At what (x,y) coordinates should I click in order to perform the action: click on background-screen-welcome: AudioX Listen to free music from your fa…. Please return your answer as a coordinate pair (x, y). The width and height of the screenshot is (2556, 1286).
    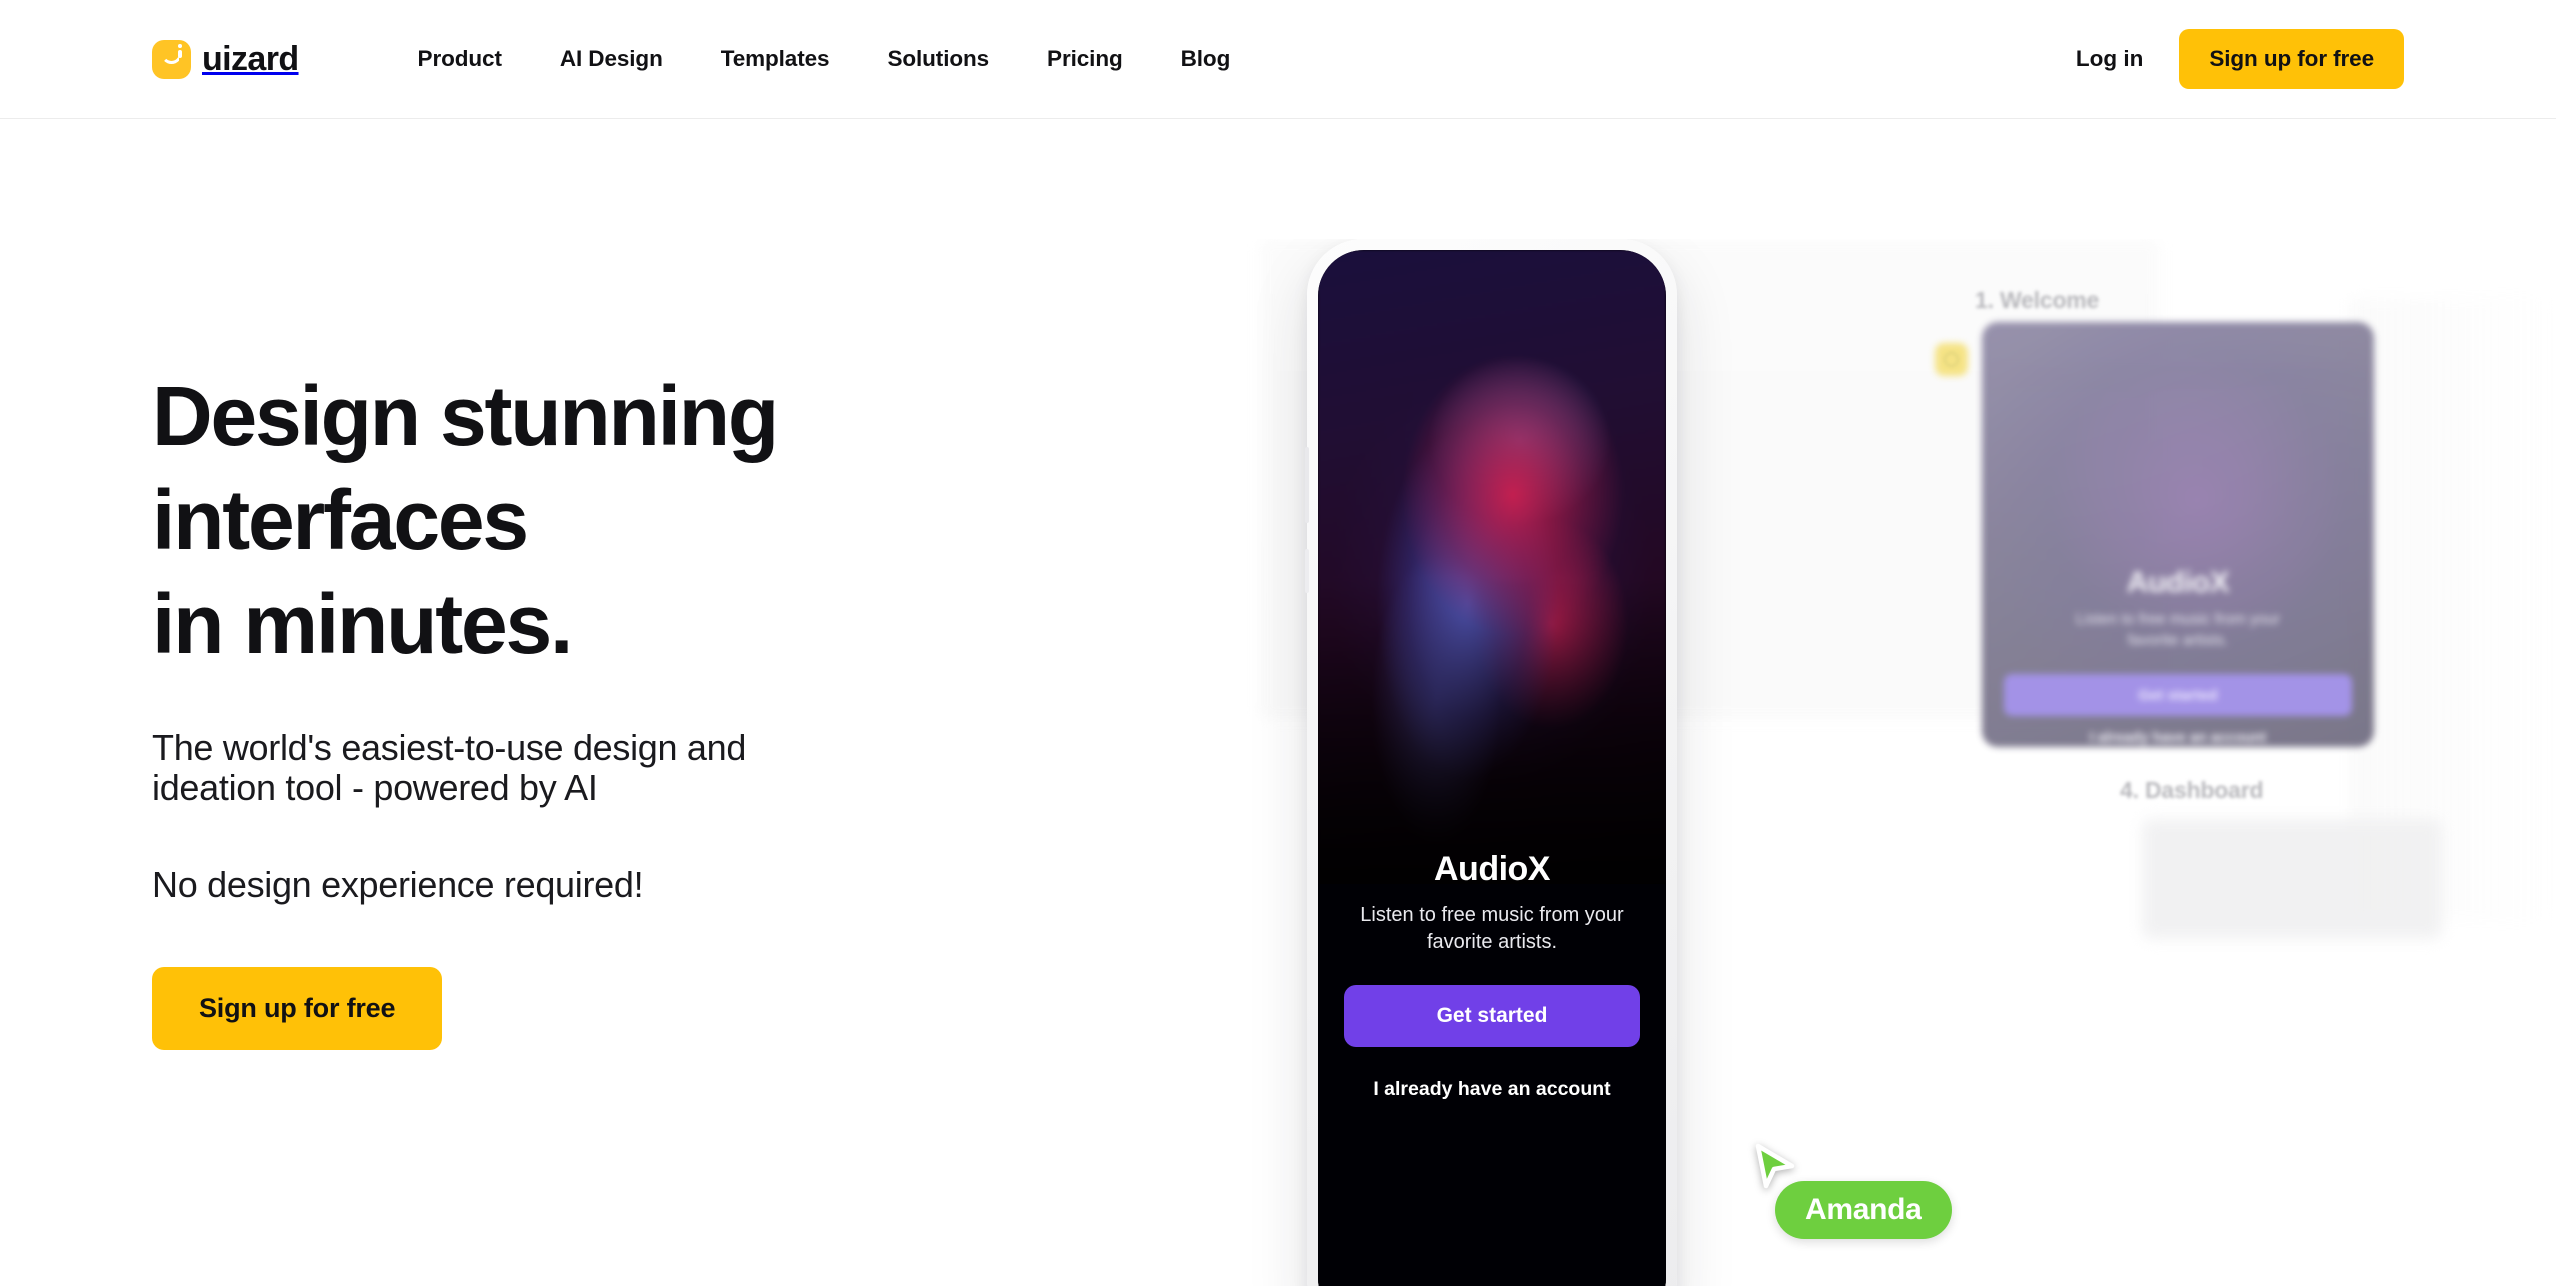
    Looking at the image, I should click on (2178, 534).